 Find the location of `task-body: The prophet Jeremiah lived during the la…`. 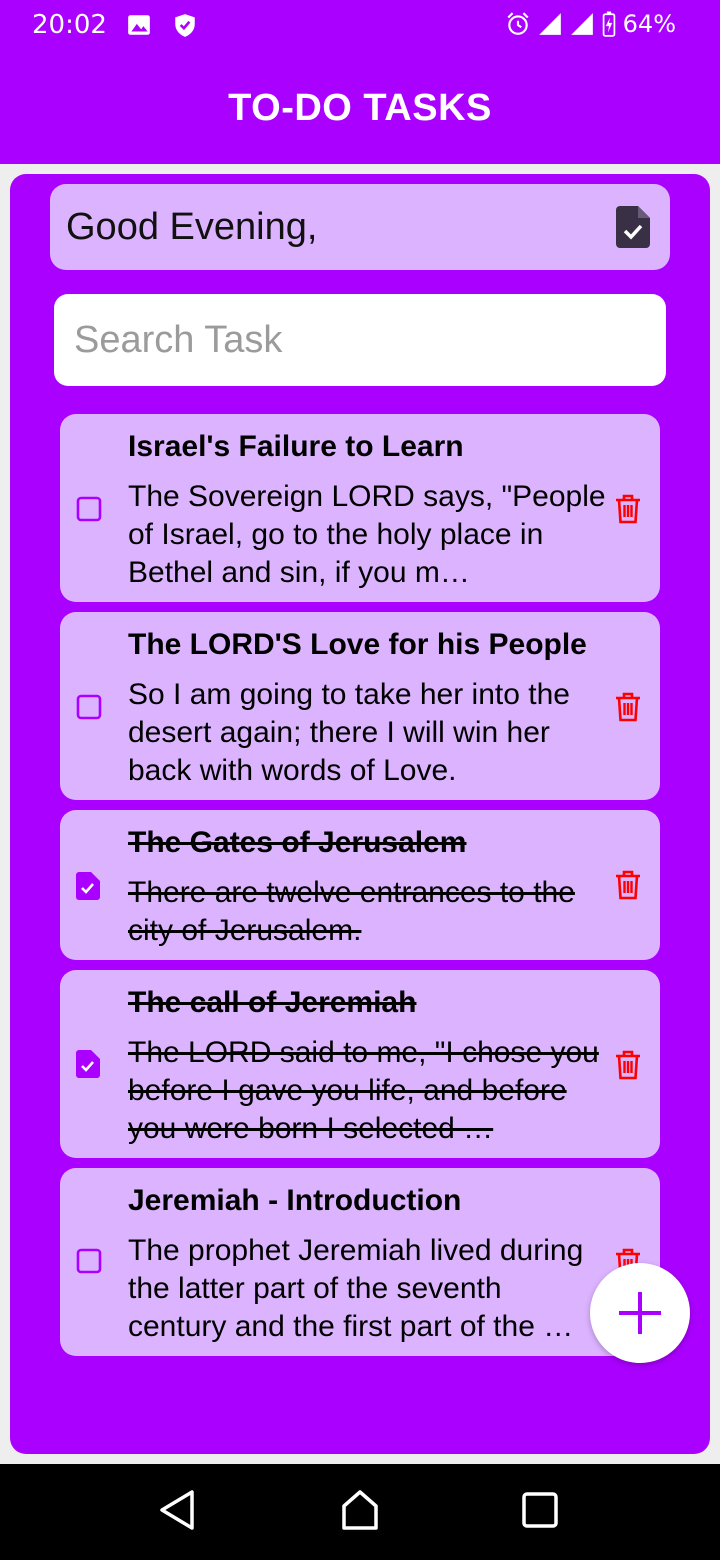

task-body: The prophet Jeremiah lived during the la… is located at coordinates (356, 1288).